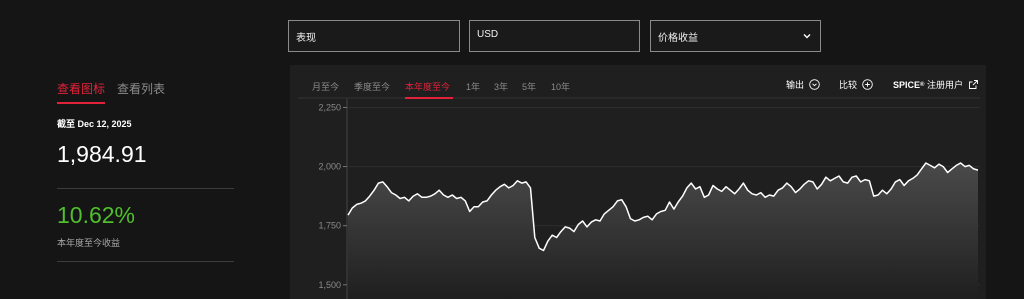 This screenshot has width=1024, height=299. Describe the element at coordinates (922, 84) in the screenshot. I see `registered-mark: ®` at that location.